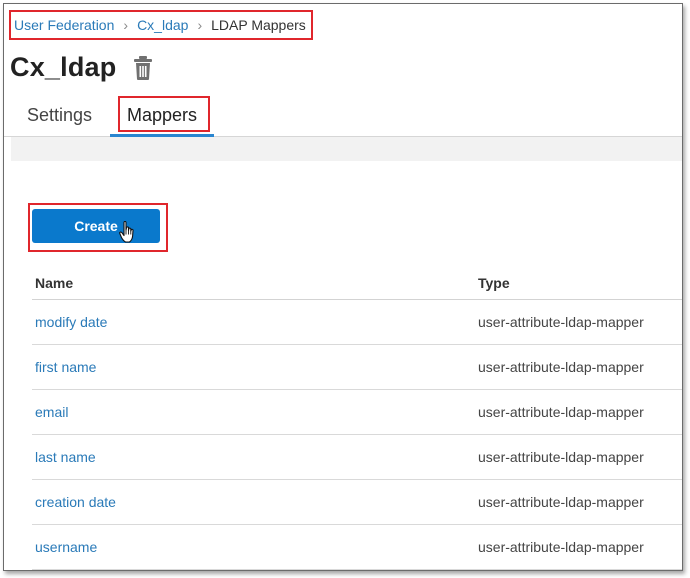  What do you see at coordinates (63, 67) in the screenshot?
I see `page-title: Cx_ldap` at bounding box center [63, 67].